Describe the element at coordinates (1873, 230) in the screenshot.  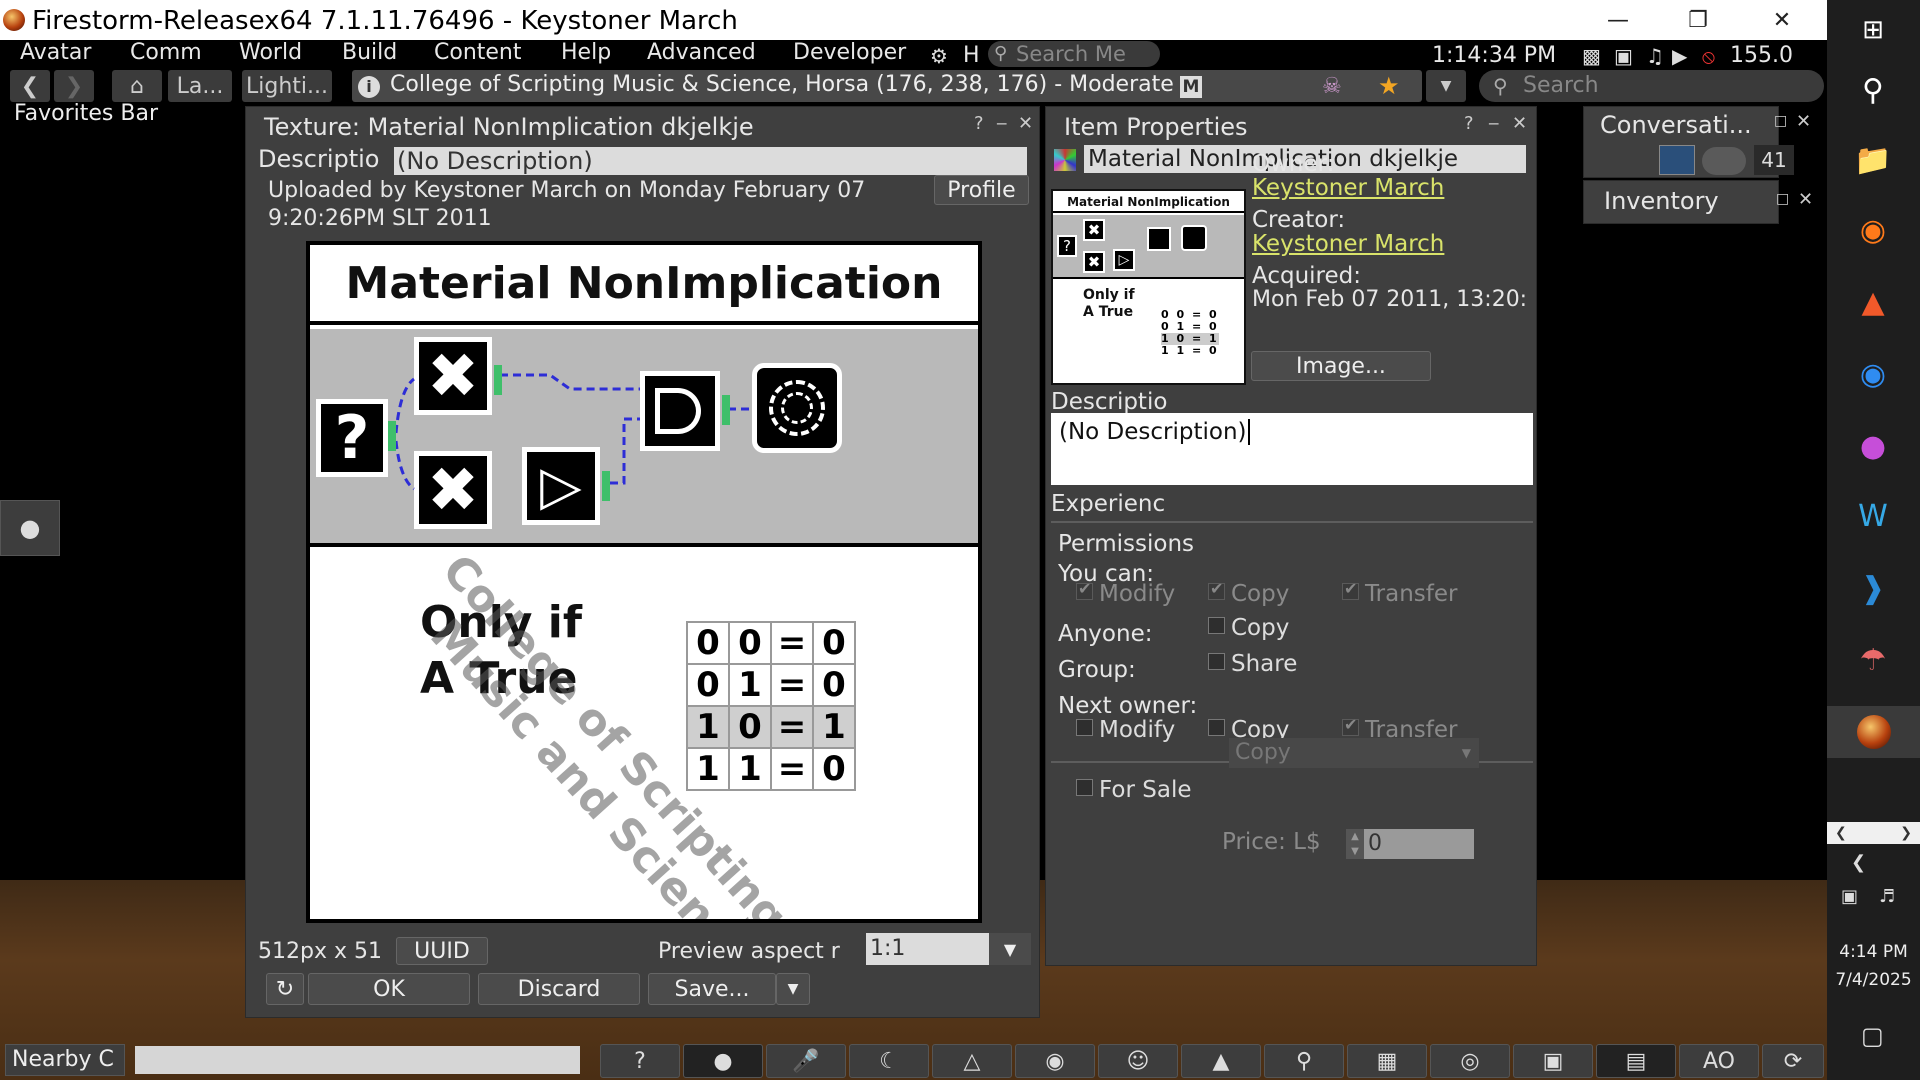
I see `firefox-icon: ◉` at that location.